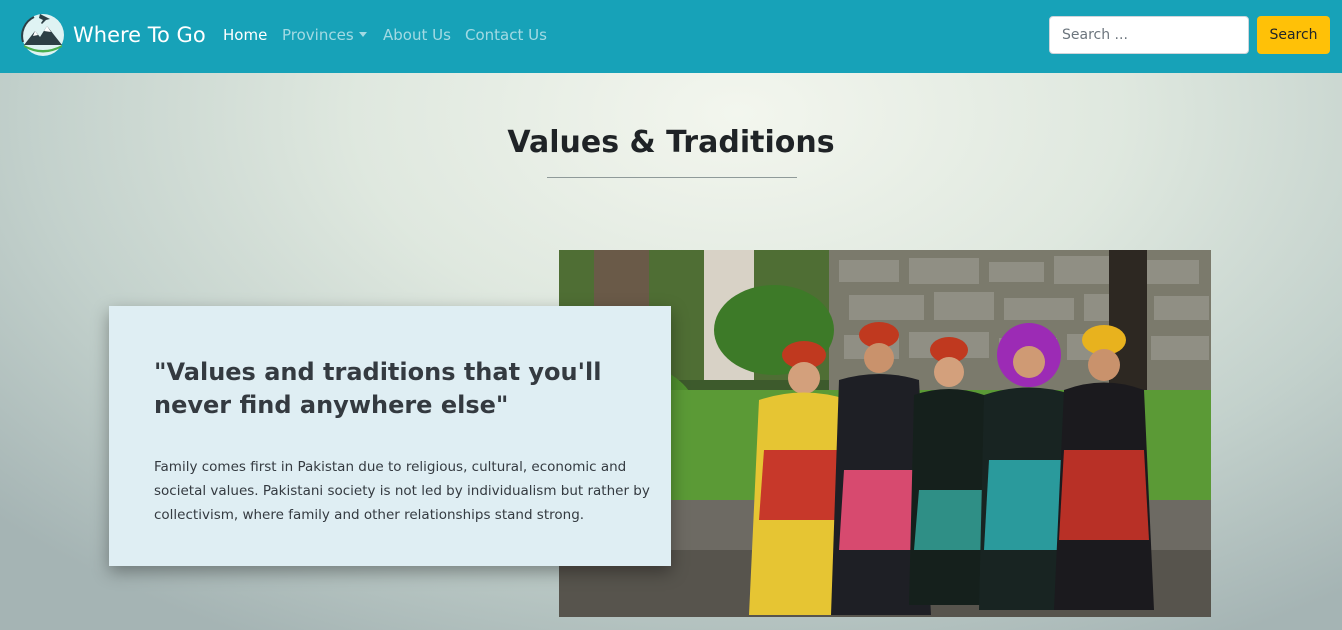 The height and width of the screenshot is (630, 1342). Describe the element at coordinates (1149, 35) in the screenshot. I see `search-input` at that location.